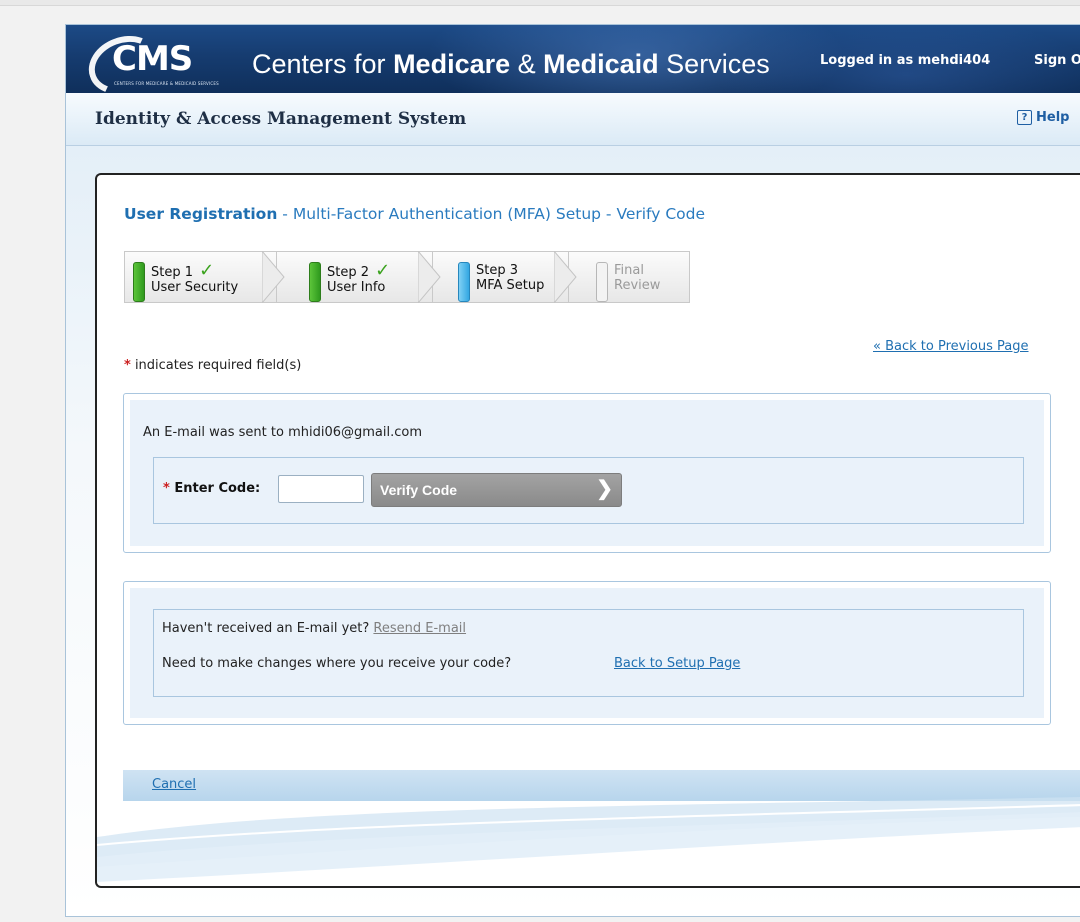 The image size is (1080, 922). Describe the element at coordinates (321, 489) in the screenshot. I see `code-input` at that location.